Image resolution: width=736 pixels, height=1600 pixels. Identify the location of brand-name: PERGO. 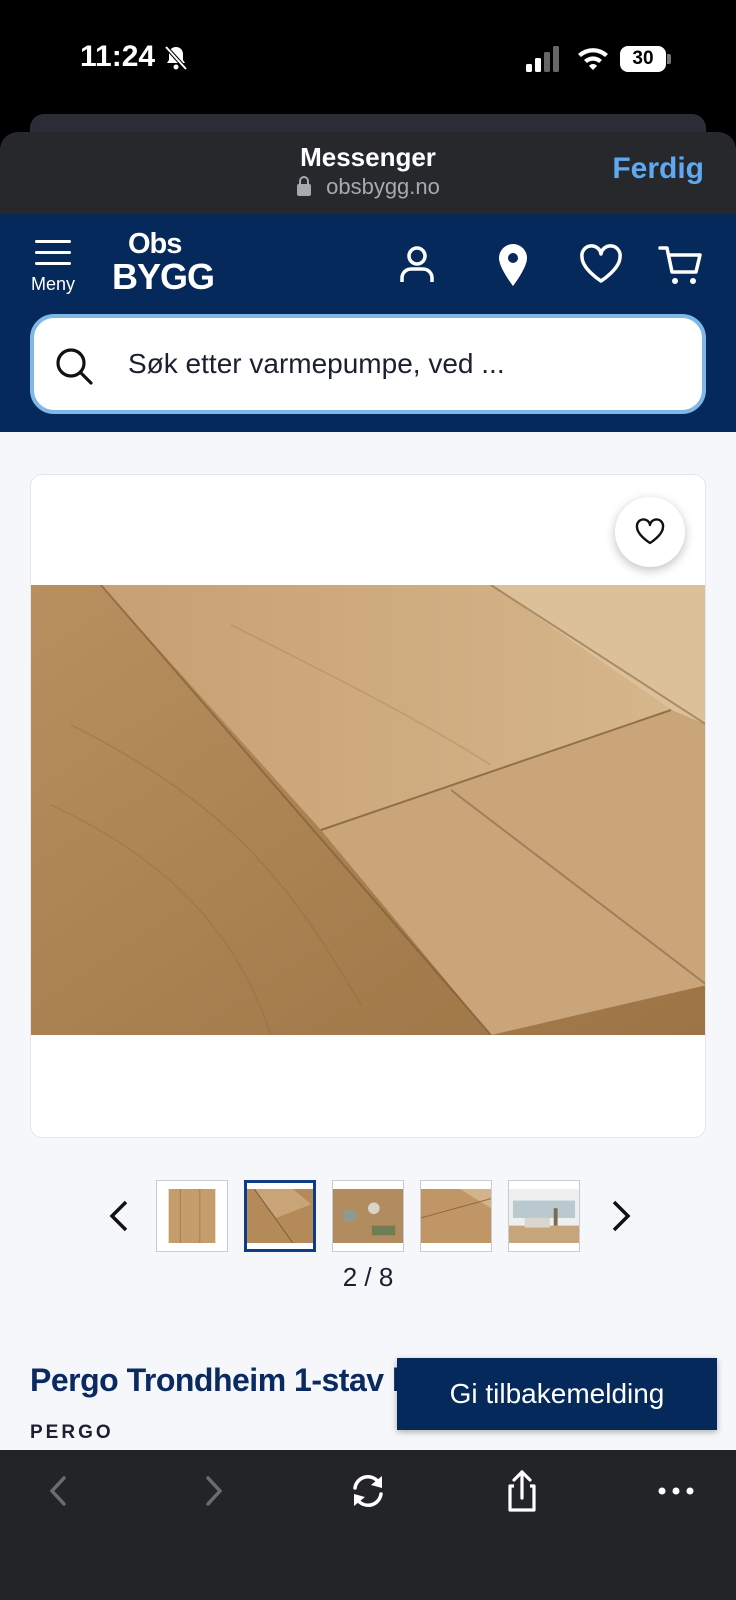
(72, 1433).